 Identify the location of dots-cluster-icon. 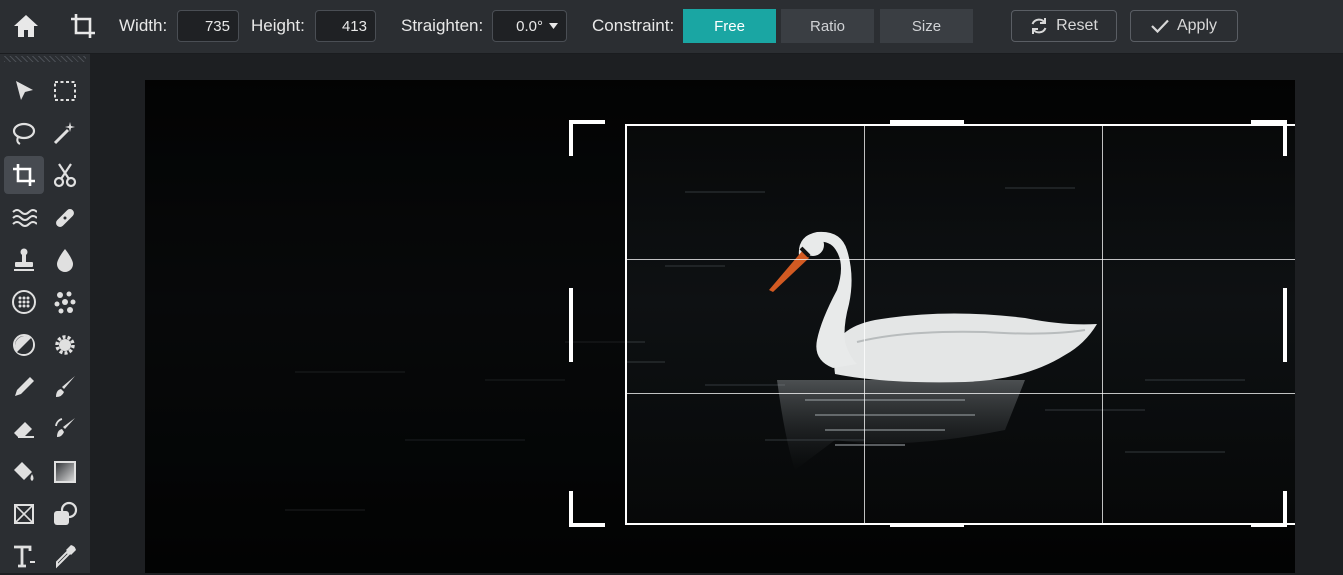
(65, 302).